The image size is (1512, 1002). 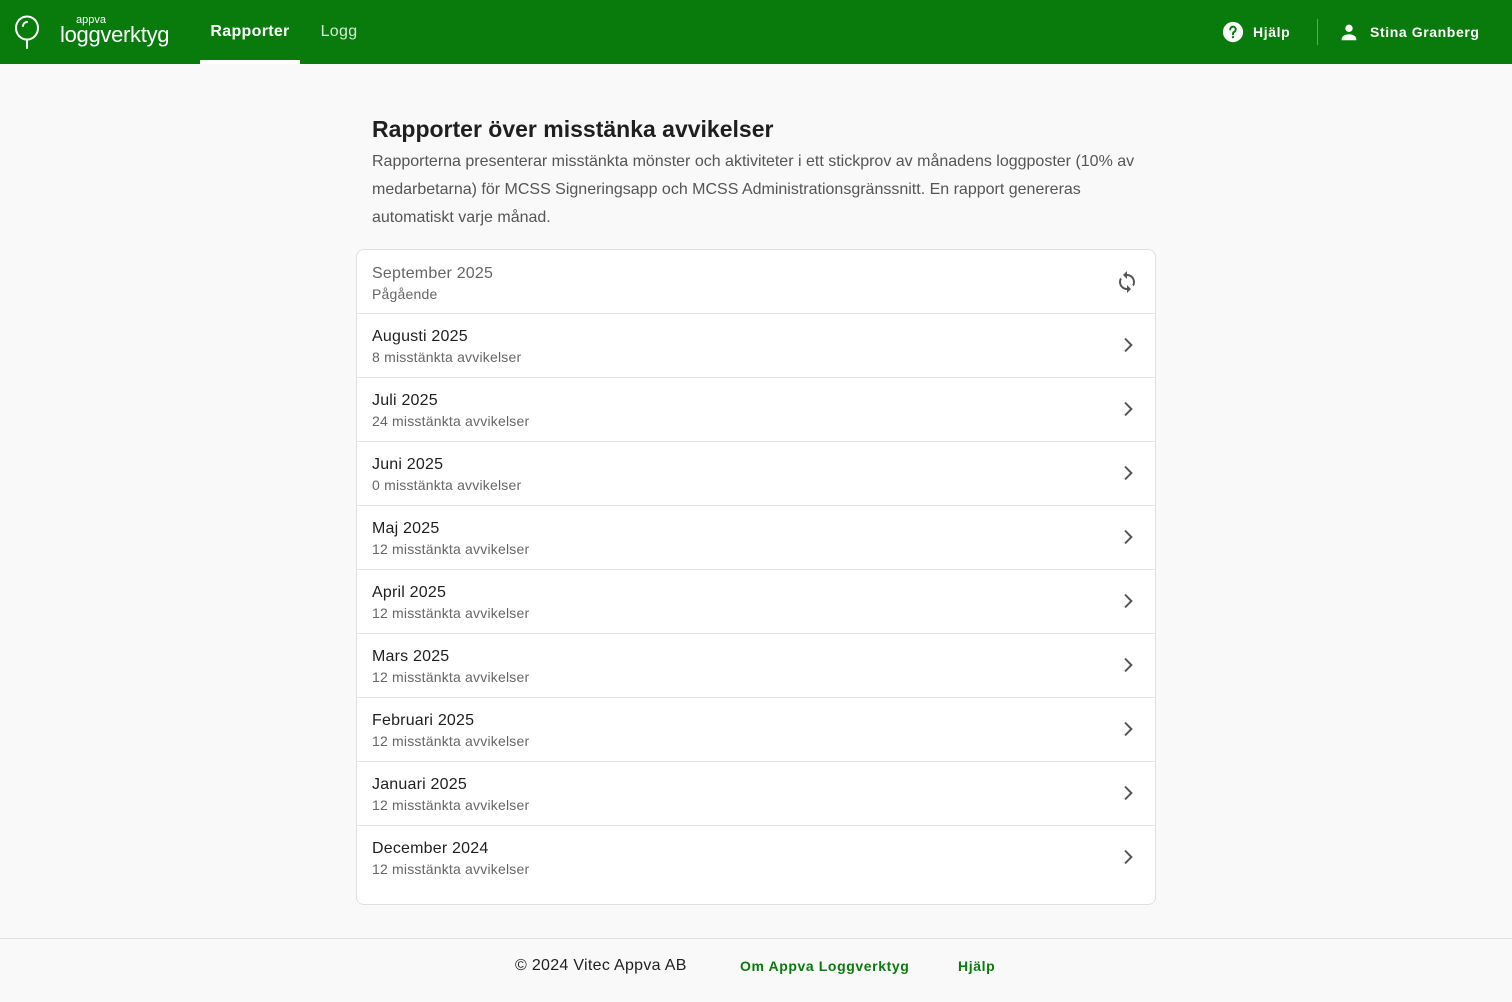 I want to click on report-month: Februari 2025, so click(x=423, y=720).